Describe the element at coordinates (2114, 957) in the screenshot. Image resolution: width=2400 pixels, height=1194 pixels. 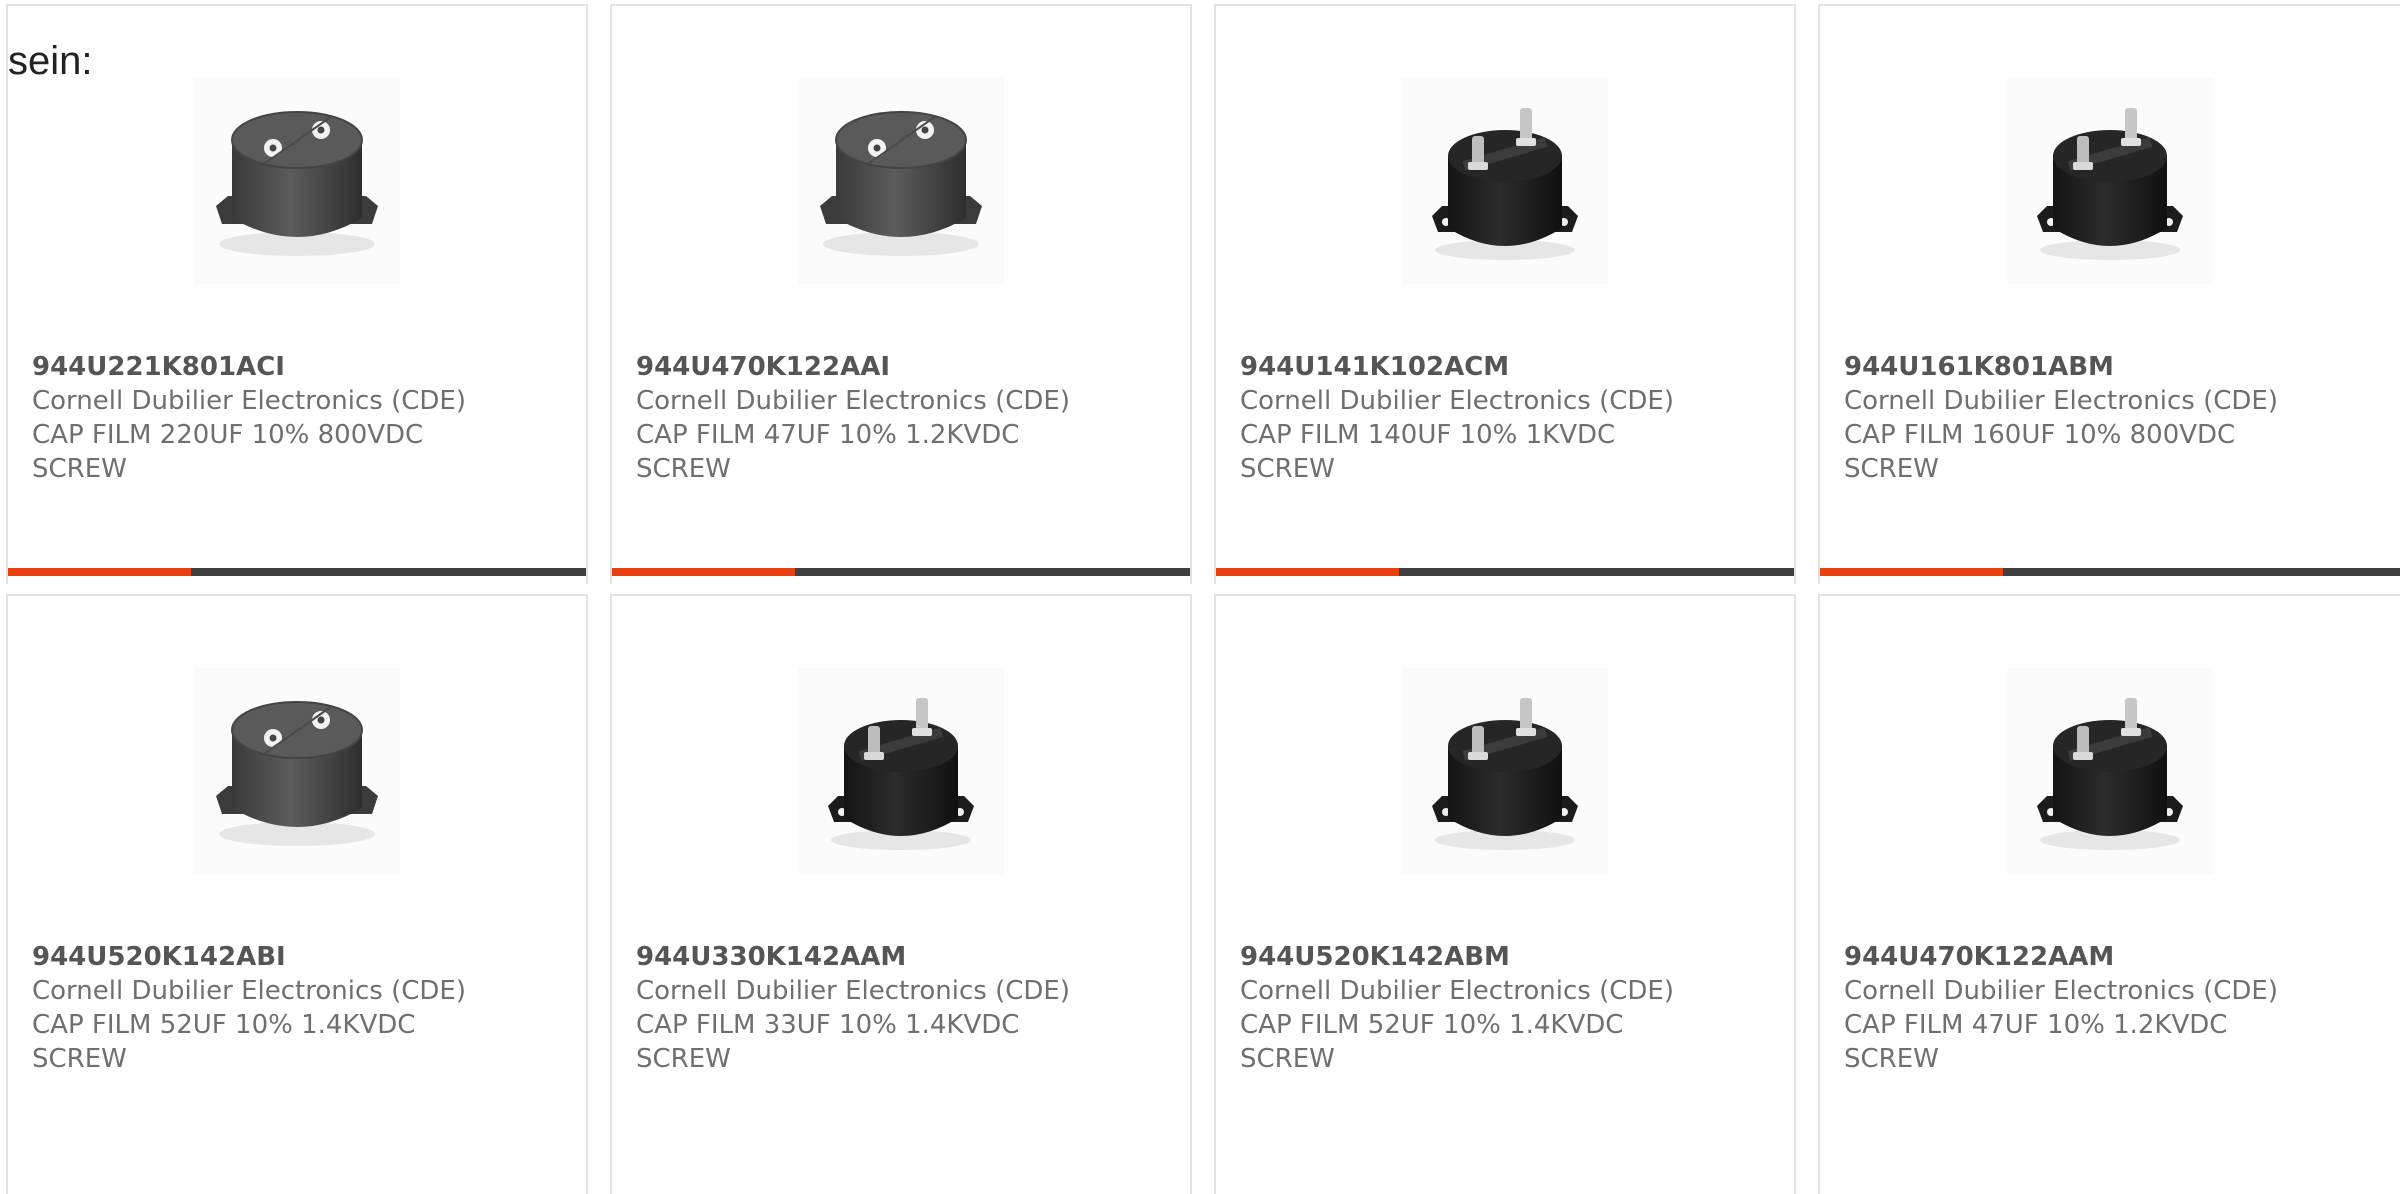
I see `part-number-link: 944U470K122AAM` at that location.